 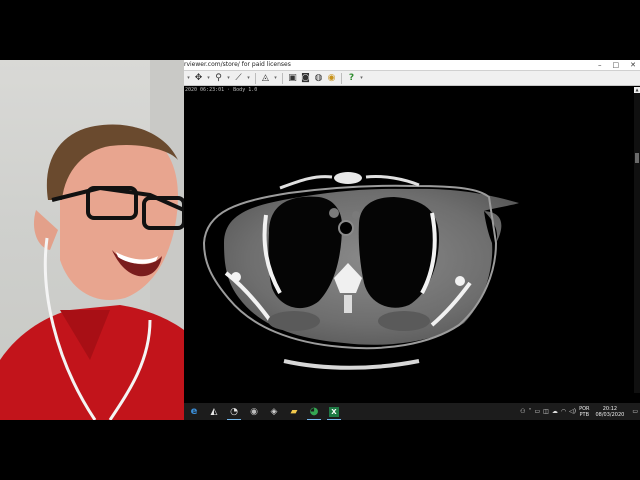 I want to click on notification-icon: ▭, so click(x=635, y=411).